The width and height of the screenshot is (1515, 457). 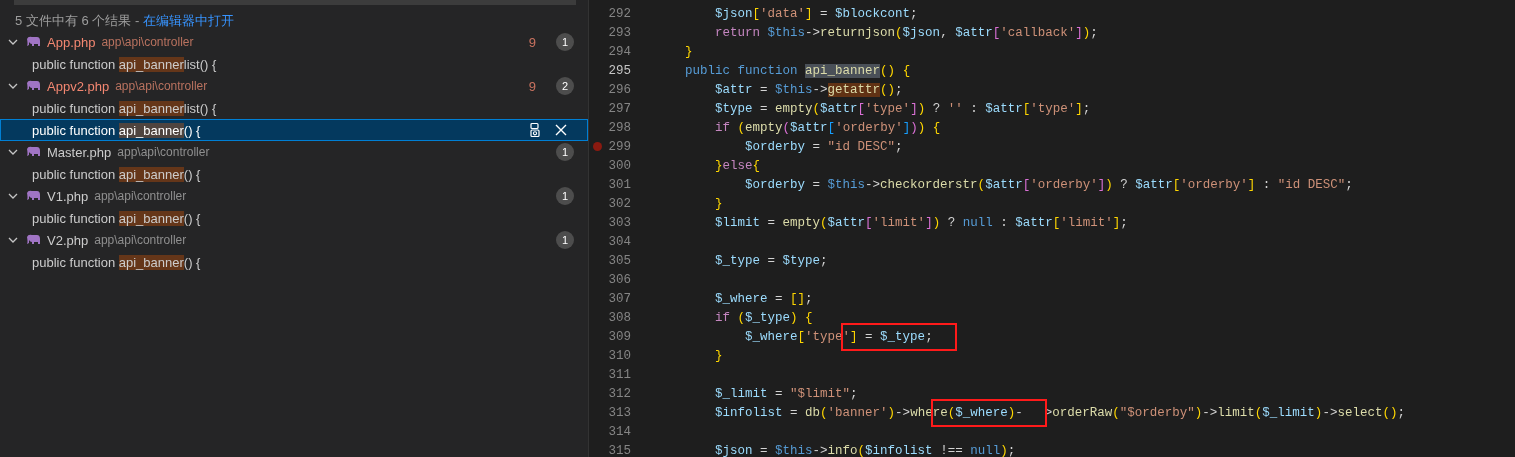 I want to click on code-line: $_type = $type;, so click(x=771, y=260).